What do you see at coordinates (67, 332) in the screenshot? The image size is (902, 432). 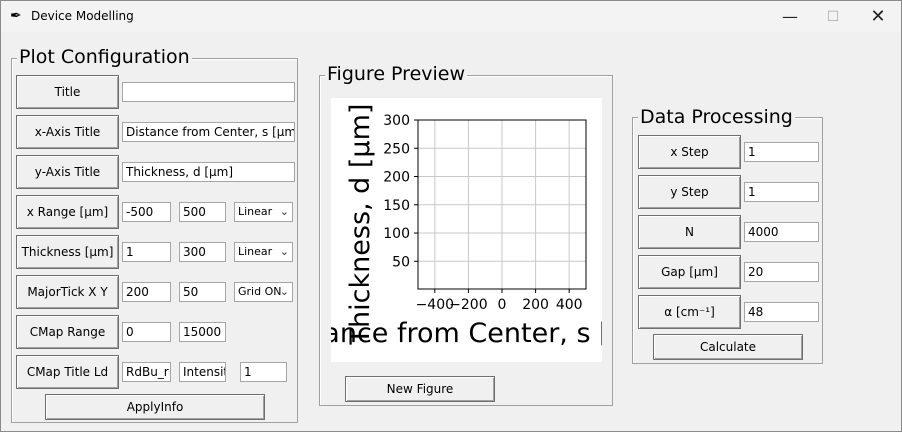 I see `plot-config-row-button: CMap Range` at bounding box center [67, 332].